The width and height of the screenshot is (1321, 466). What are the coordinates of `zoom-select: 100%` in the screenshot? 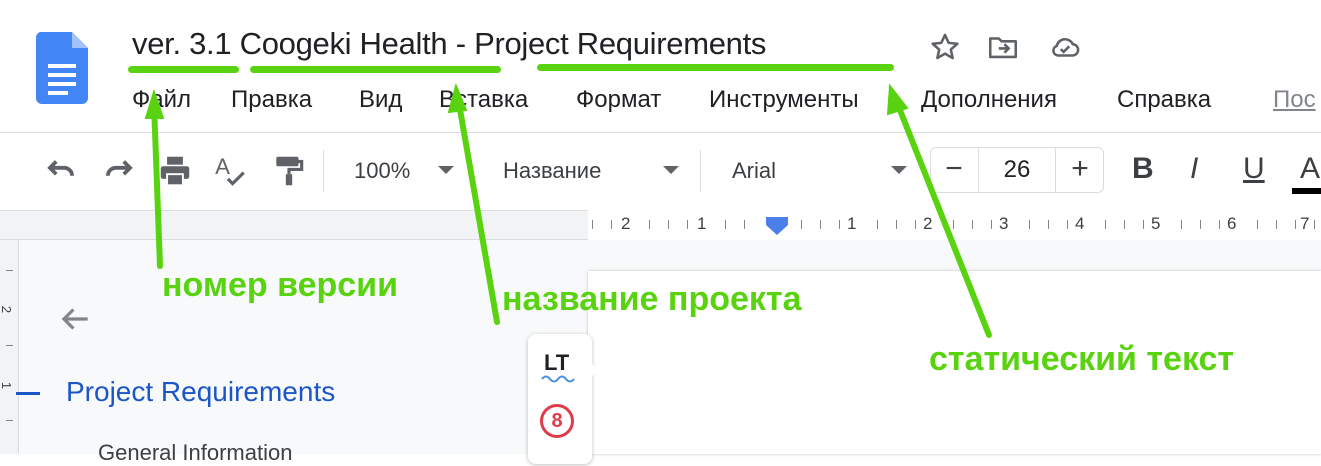 It's located at (382, 171).